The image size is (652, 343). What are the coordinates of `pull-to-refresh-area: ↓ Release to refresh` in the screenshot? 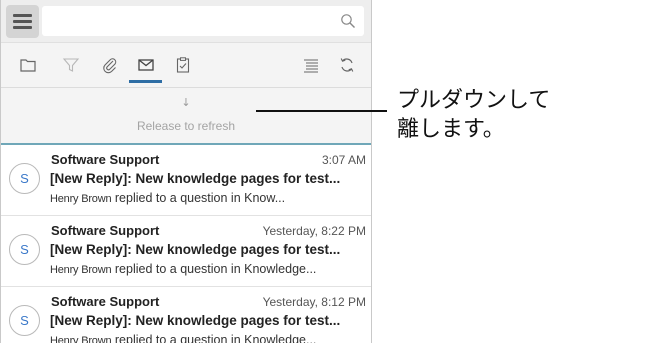 It's located at (186, 116).